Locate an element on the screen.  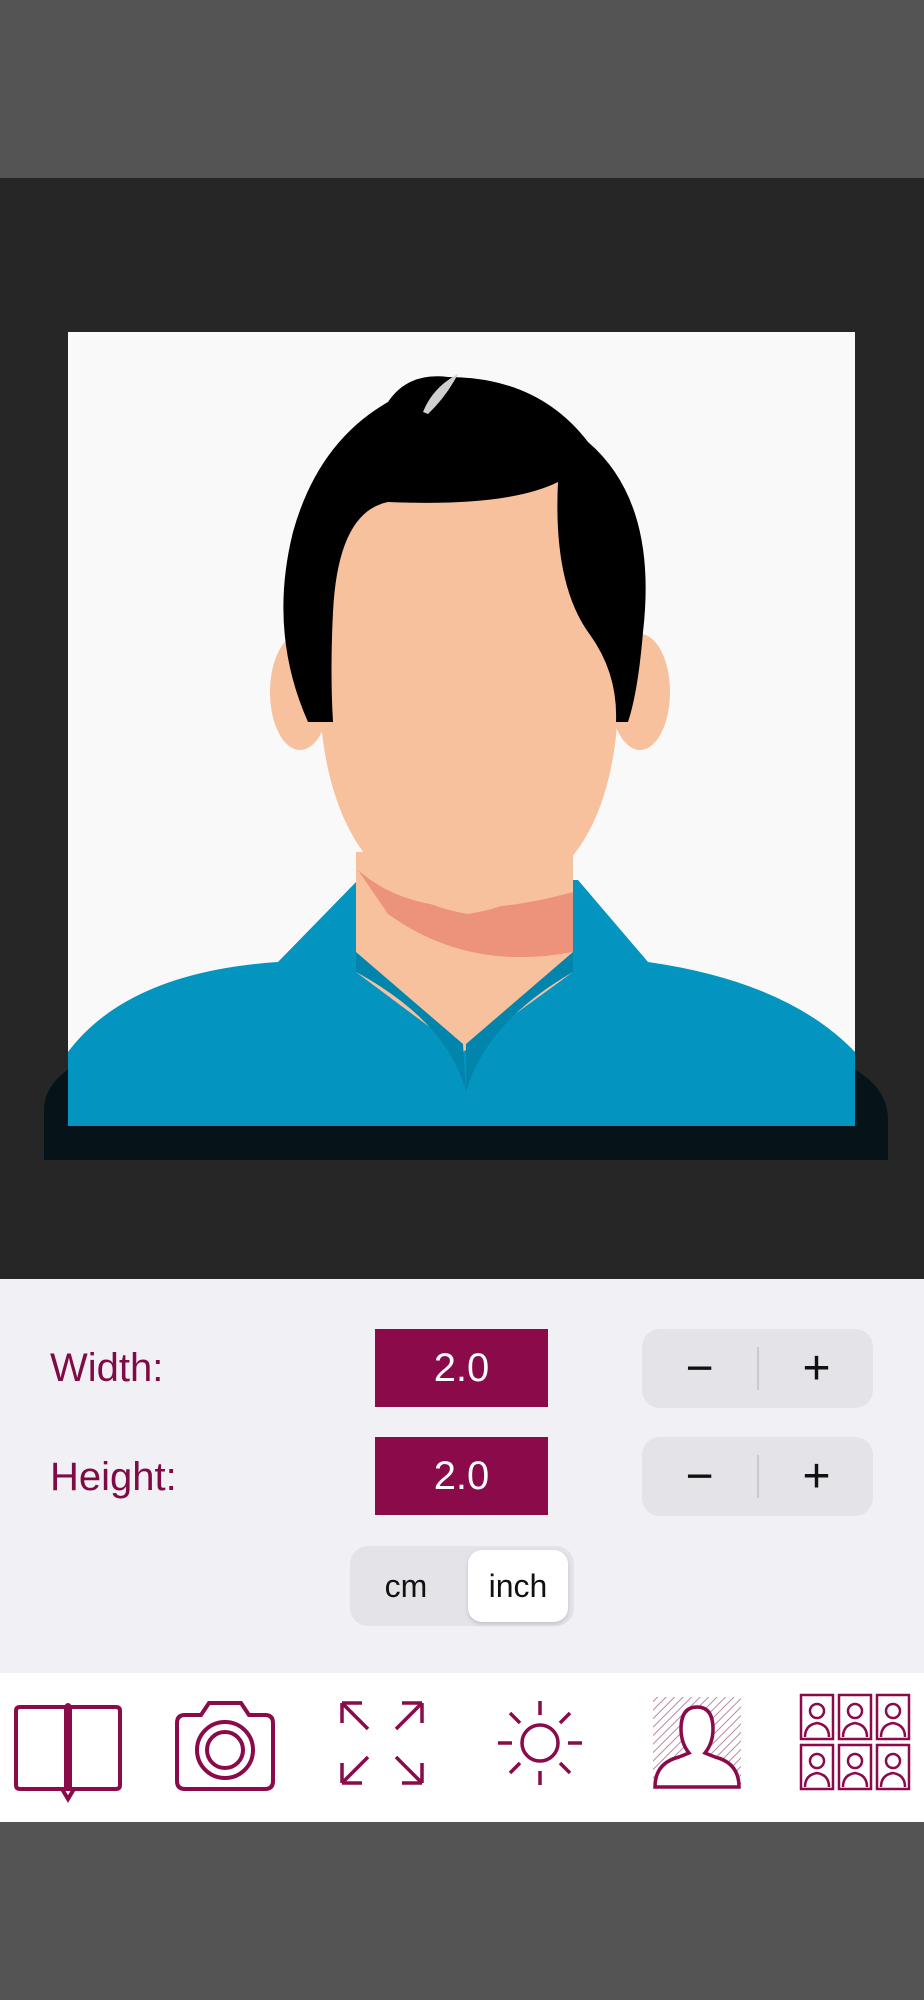
width-stepper: − + is located at coordinates (757, 1368).